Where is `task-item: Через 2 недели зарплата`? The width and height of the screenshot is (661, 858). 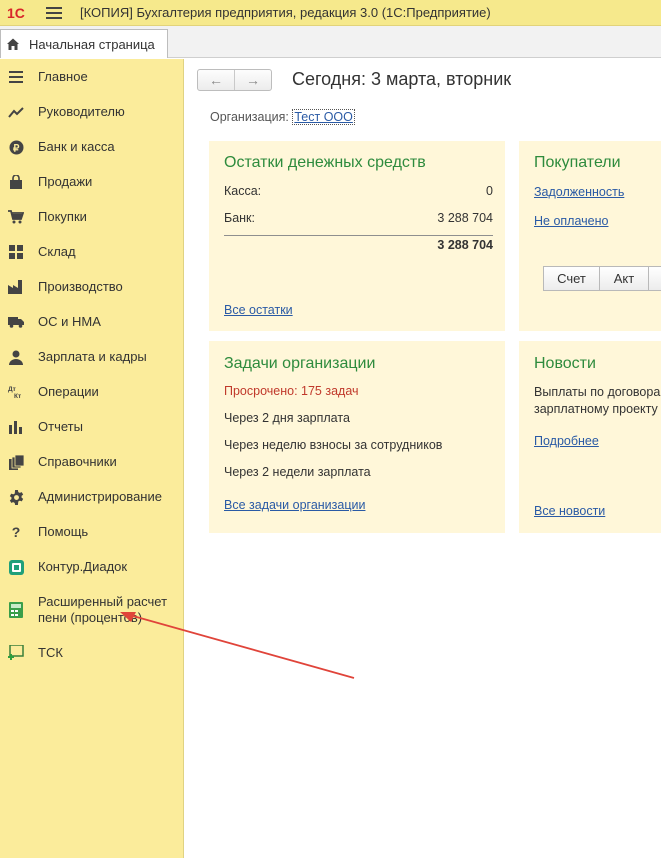
task-item: Через 2 недели зарплата is located at coordinates (297, 472).